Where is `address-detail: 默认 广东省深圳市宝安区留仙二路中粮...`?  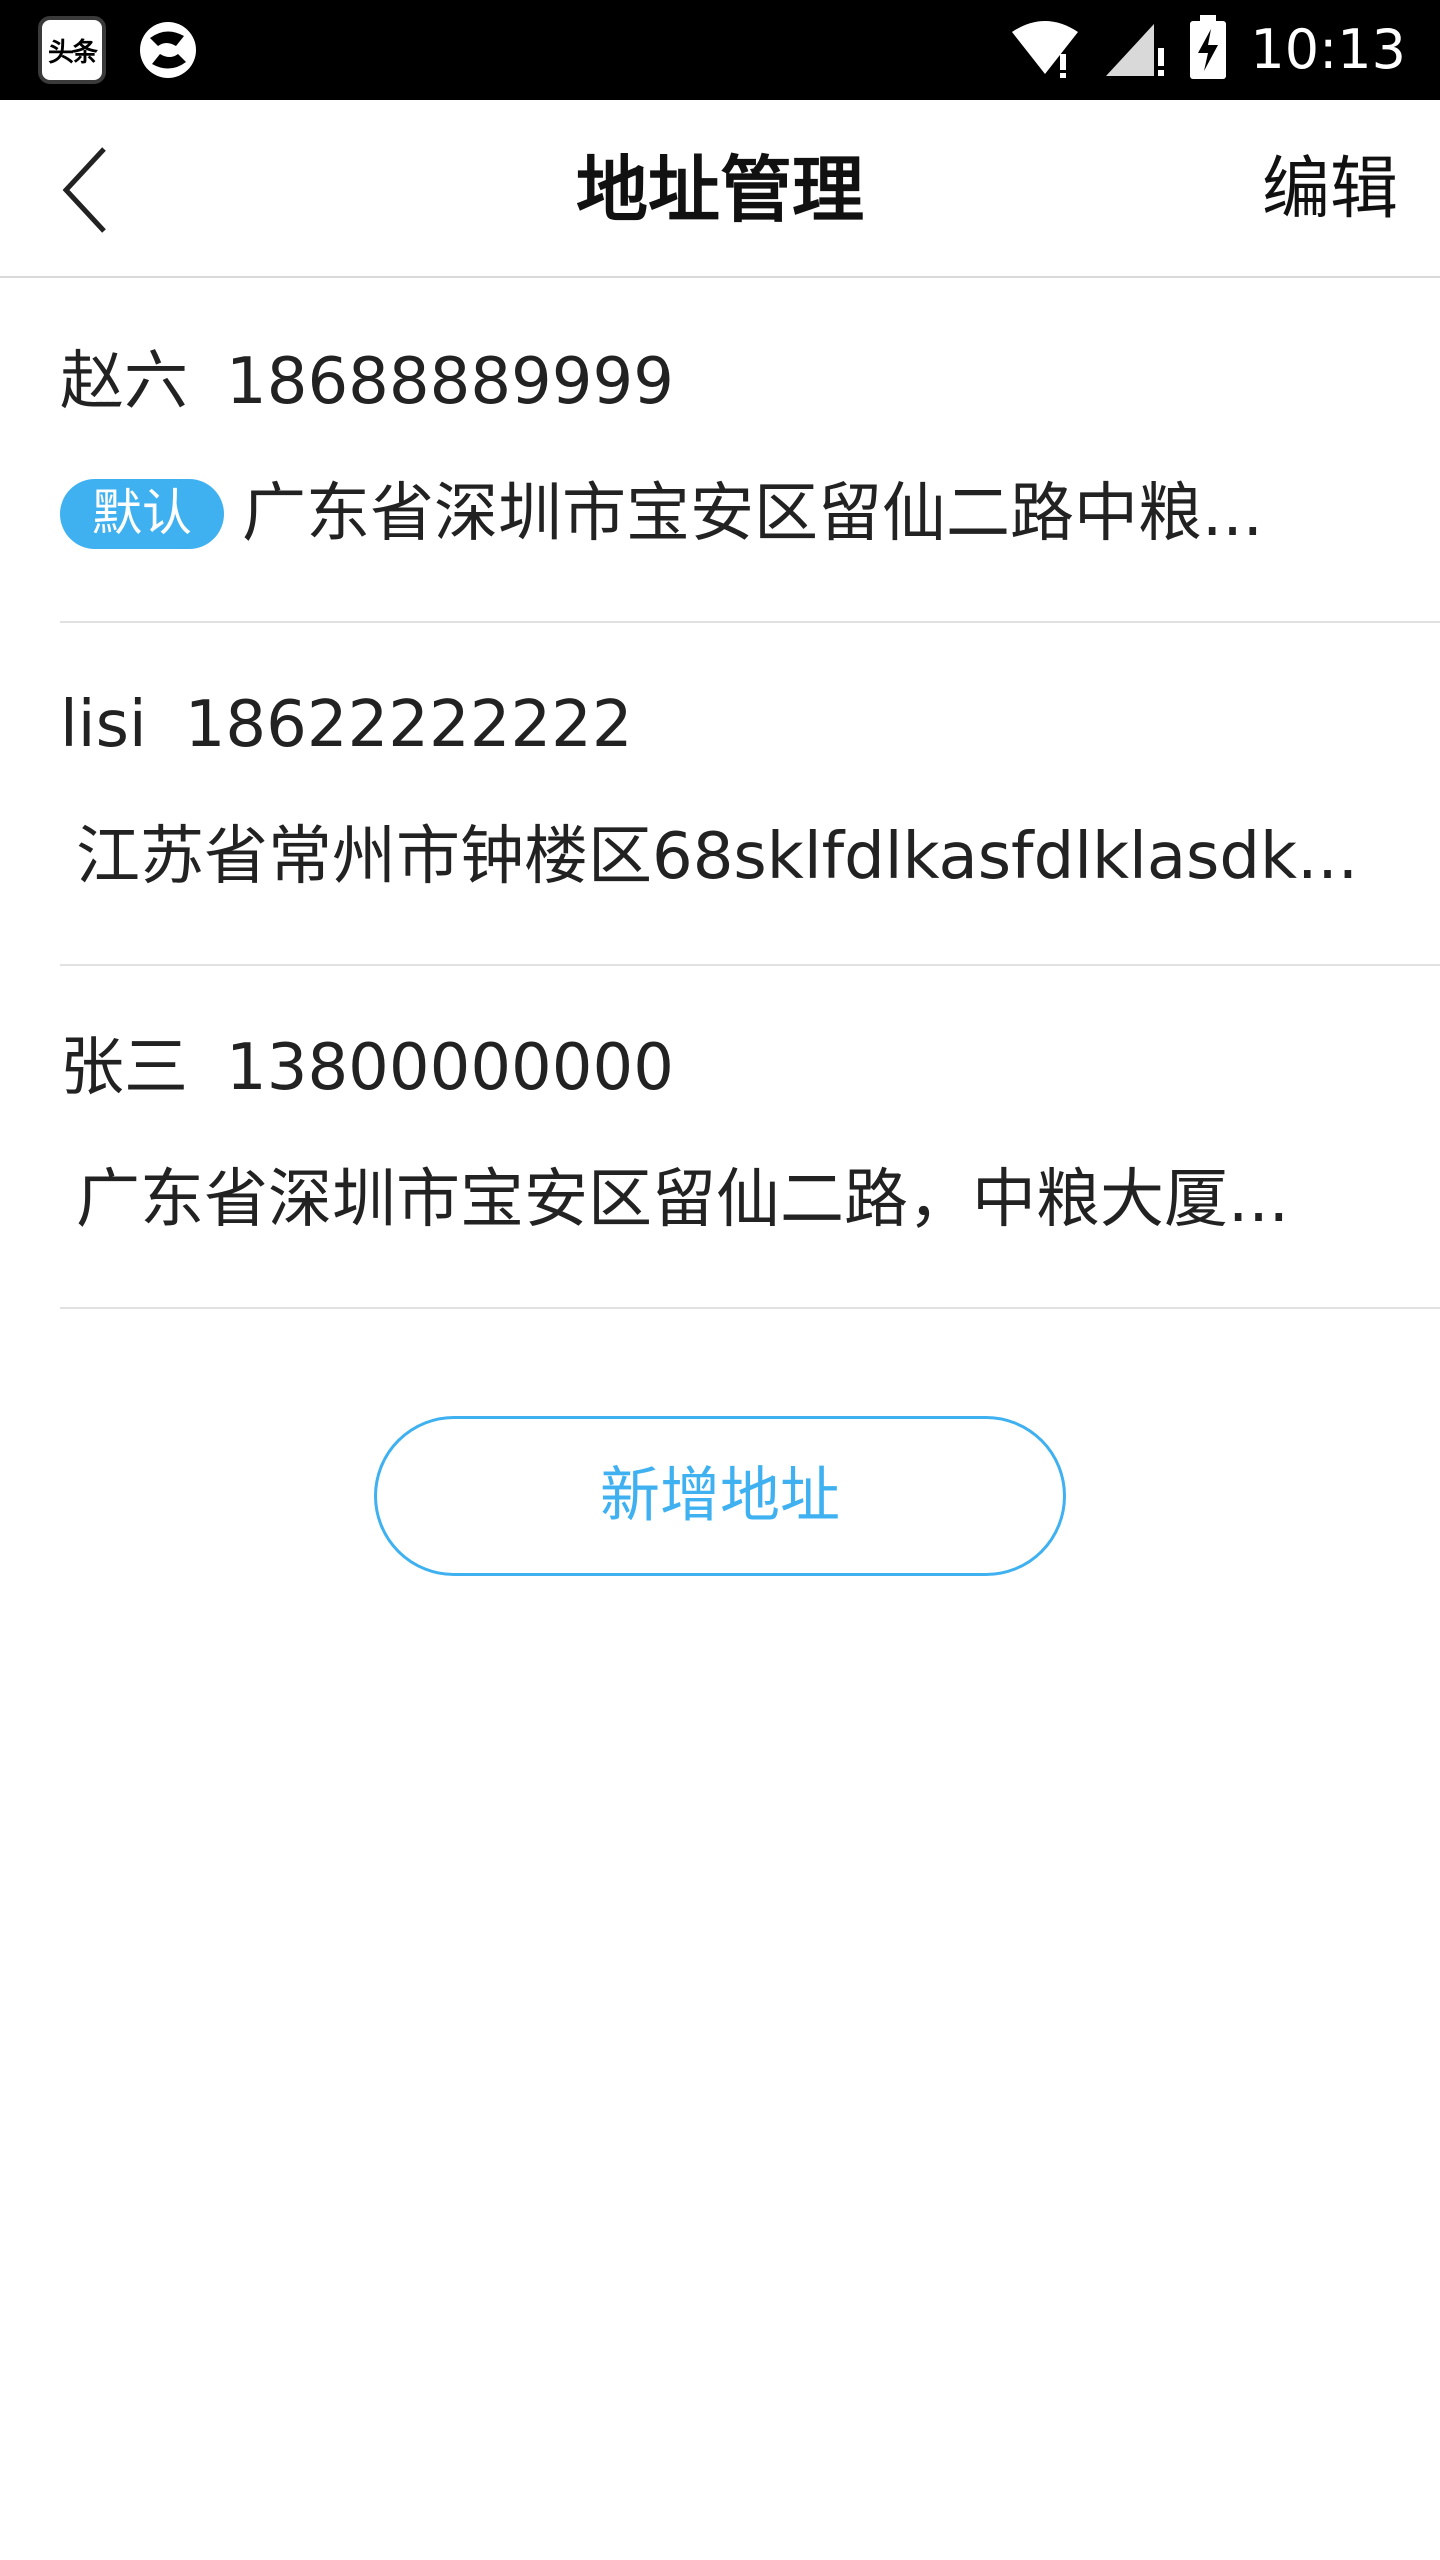 address-detail: 默认 广东省深圳市宝安区留仙二路中粮... is located at coordinates (720, 514).